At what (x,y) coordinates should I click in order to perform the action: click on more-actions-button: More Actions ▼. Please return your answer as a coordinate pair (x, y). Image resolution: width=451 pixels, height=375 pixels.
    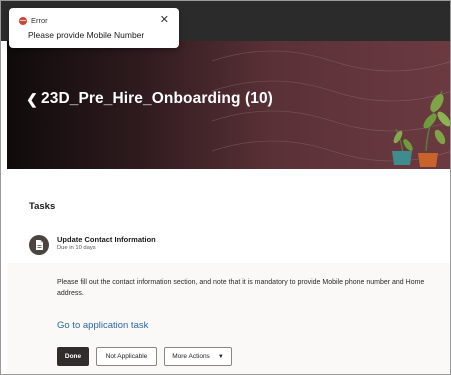
    Looking at the image, I should click on (198, 356).